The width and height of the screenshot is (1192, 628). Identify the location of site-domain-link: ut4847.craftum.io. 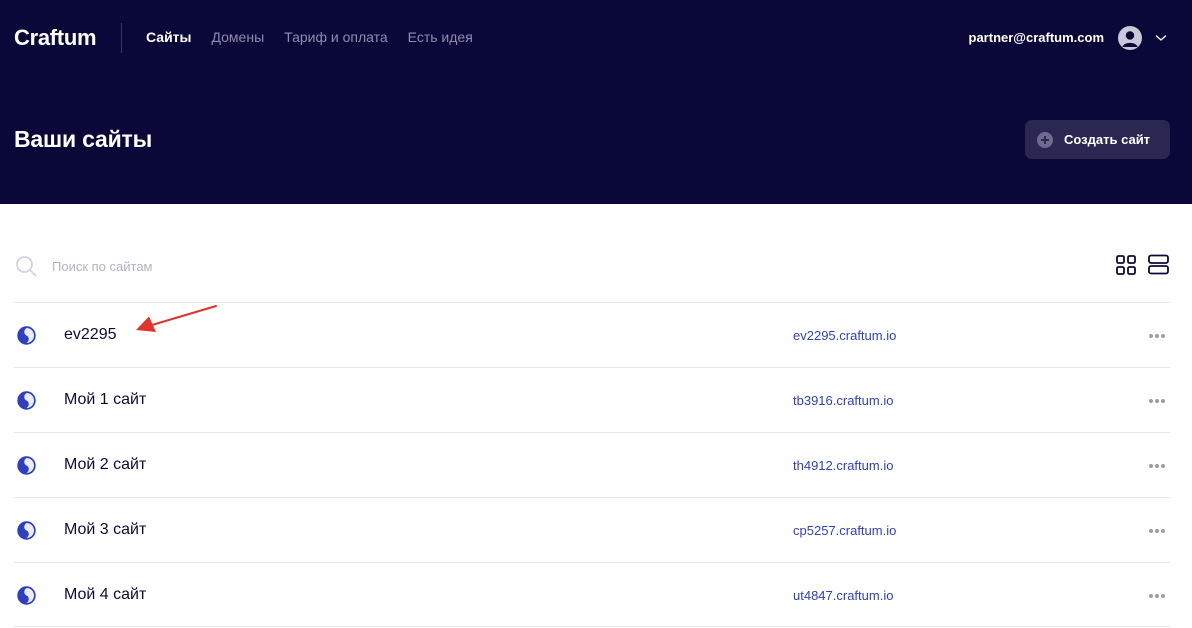
(843, 595).